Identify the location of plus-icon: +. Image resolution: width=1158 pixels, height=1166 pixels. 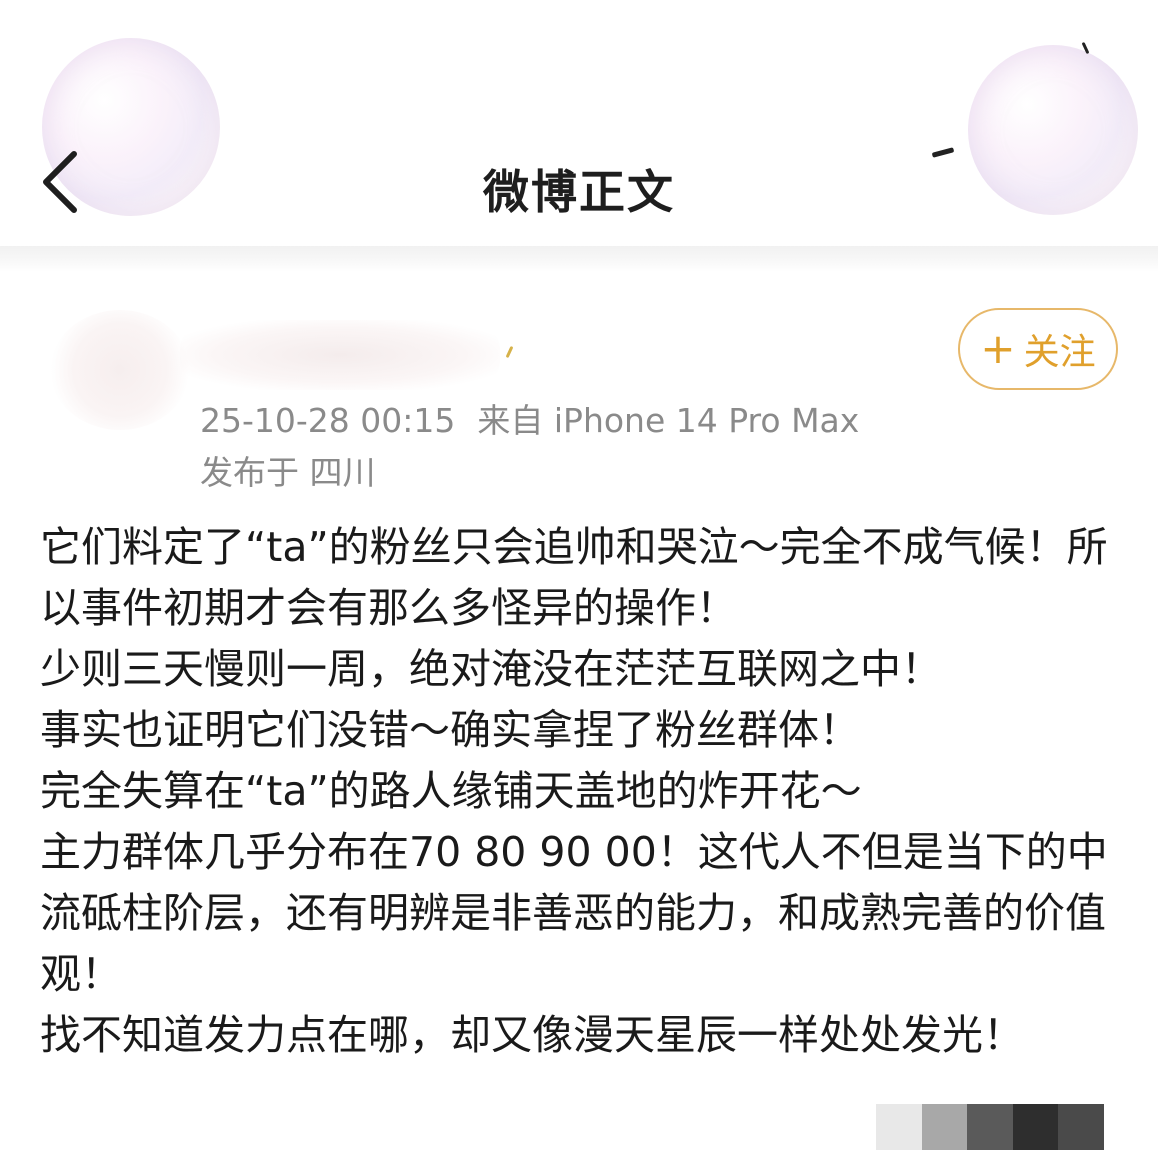
(998, 348).